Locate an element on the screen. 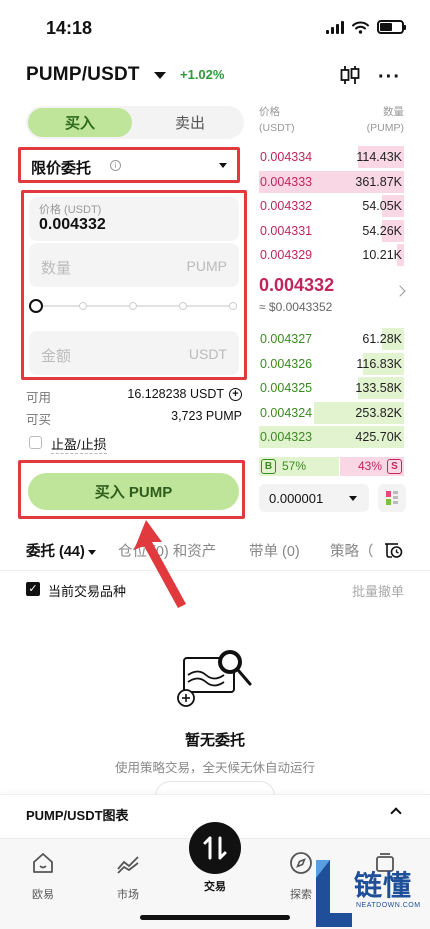 This screenshot has width=430, height=929. mid-price: 0.004332 is located at coordinates (296, 285).